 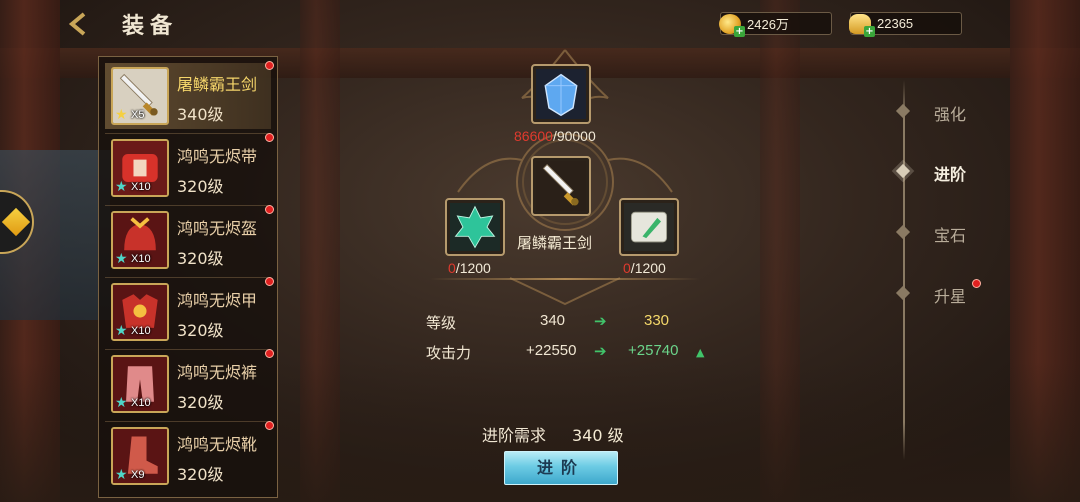 What do you see at coordinates (947, 112) in the screenshot?
I see `tab-enhance: 强化` at bounding box center [947, 112].